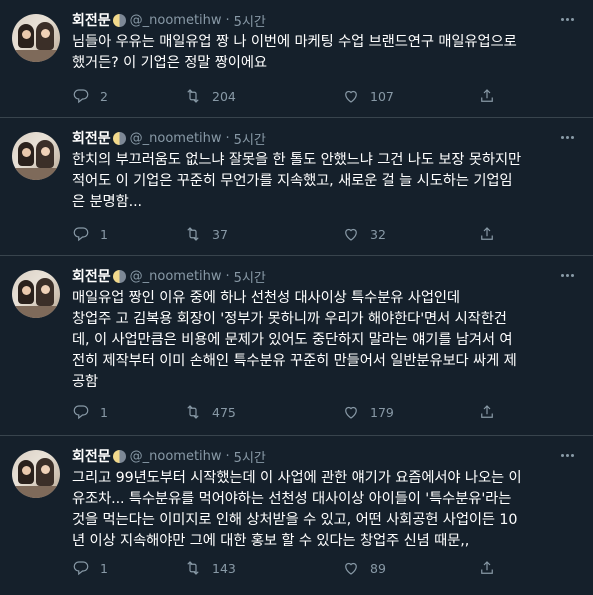  Describe the element at coordinates (91, 96) in the screenshot. I see `reply-button: 2` at that location.